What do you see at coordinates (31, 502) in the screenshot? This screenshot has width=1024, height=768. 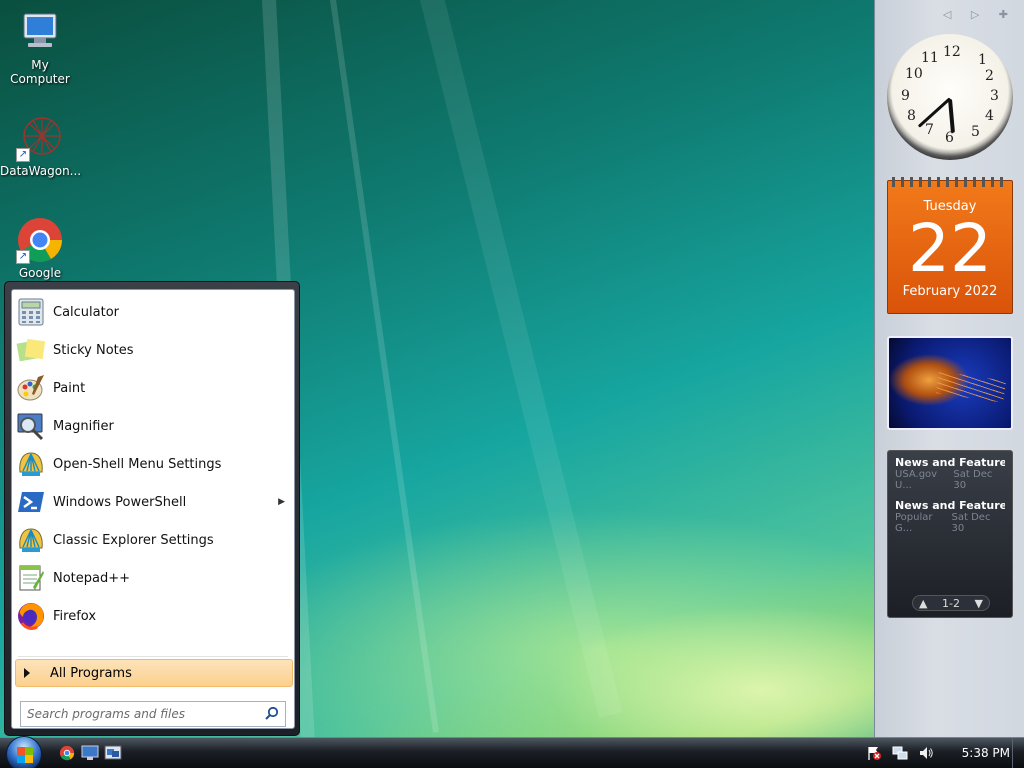 I see `powershell-icon` at bounding box center [31, 502].